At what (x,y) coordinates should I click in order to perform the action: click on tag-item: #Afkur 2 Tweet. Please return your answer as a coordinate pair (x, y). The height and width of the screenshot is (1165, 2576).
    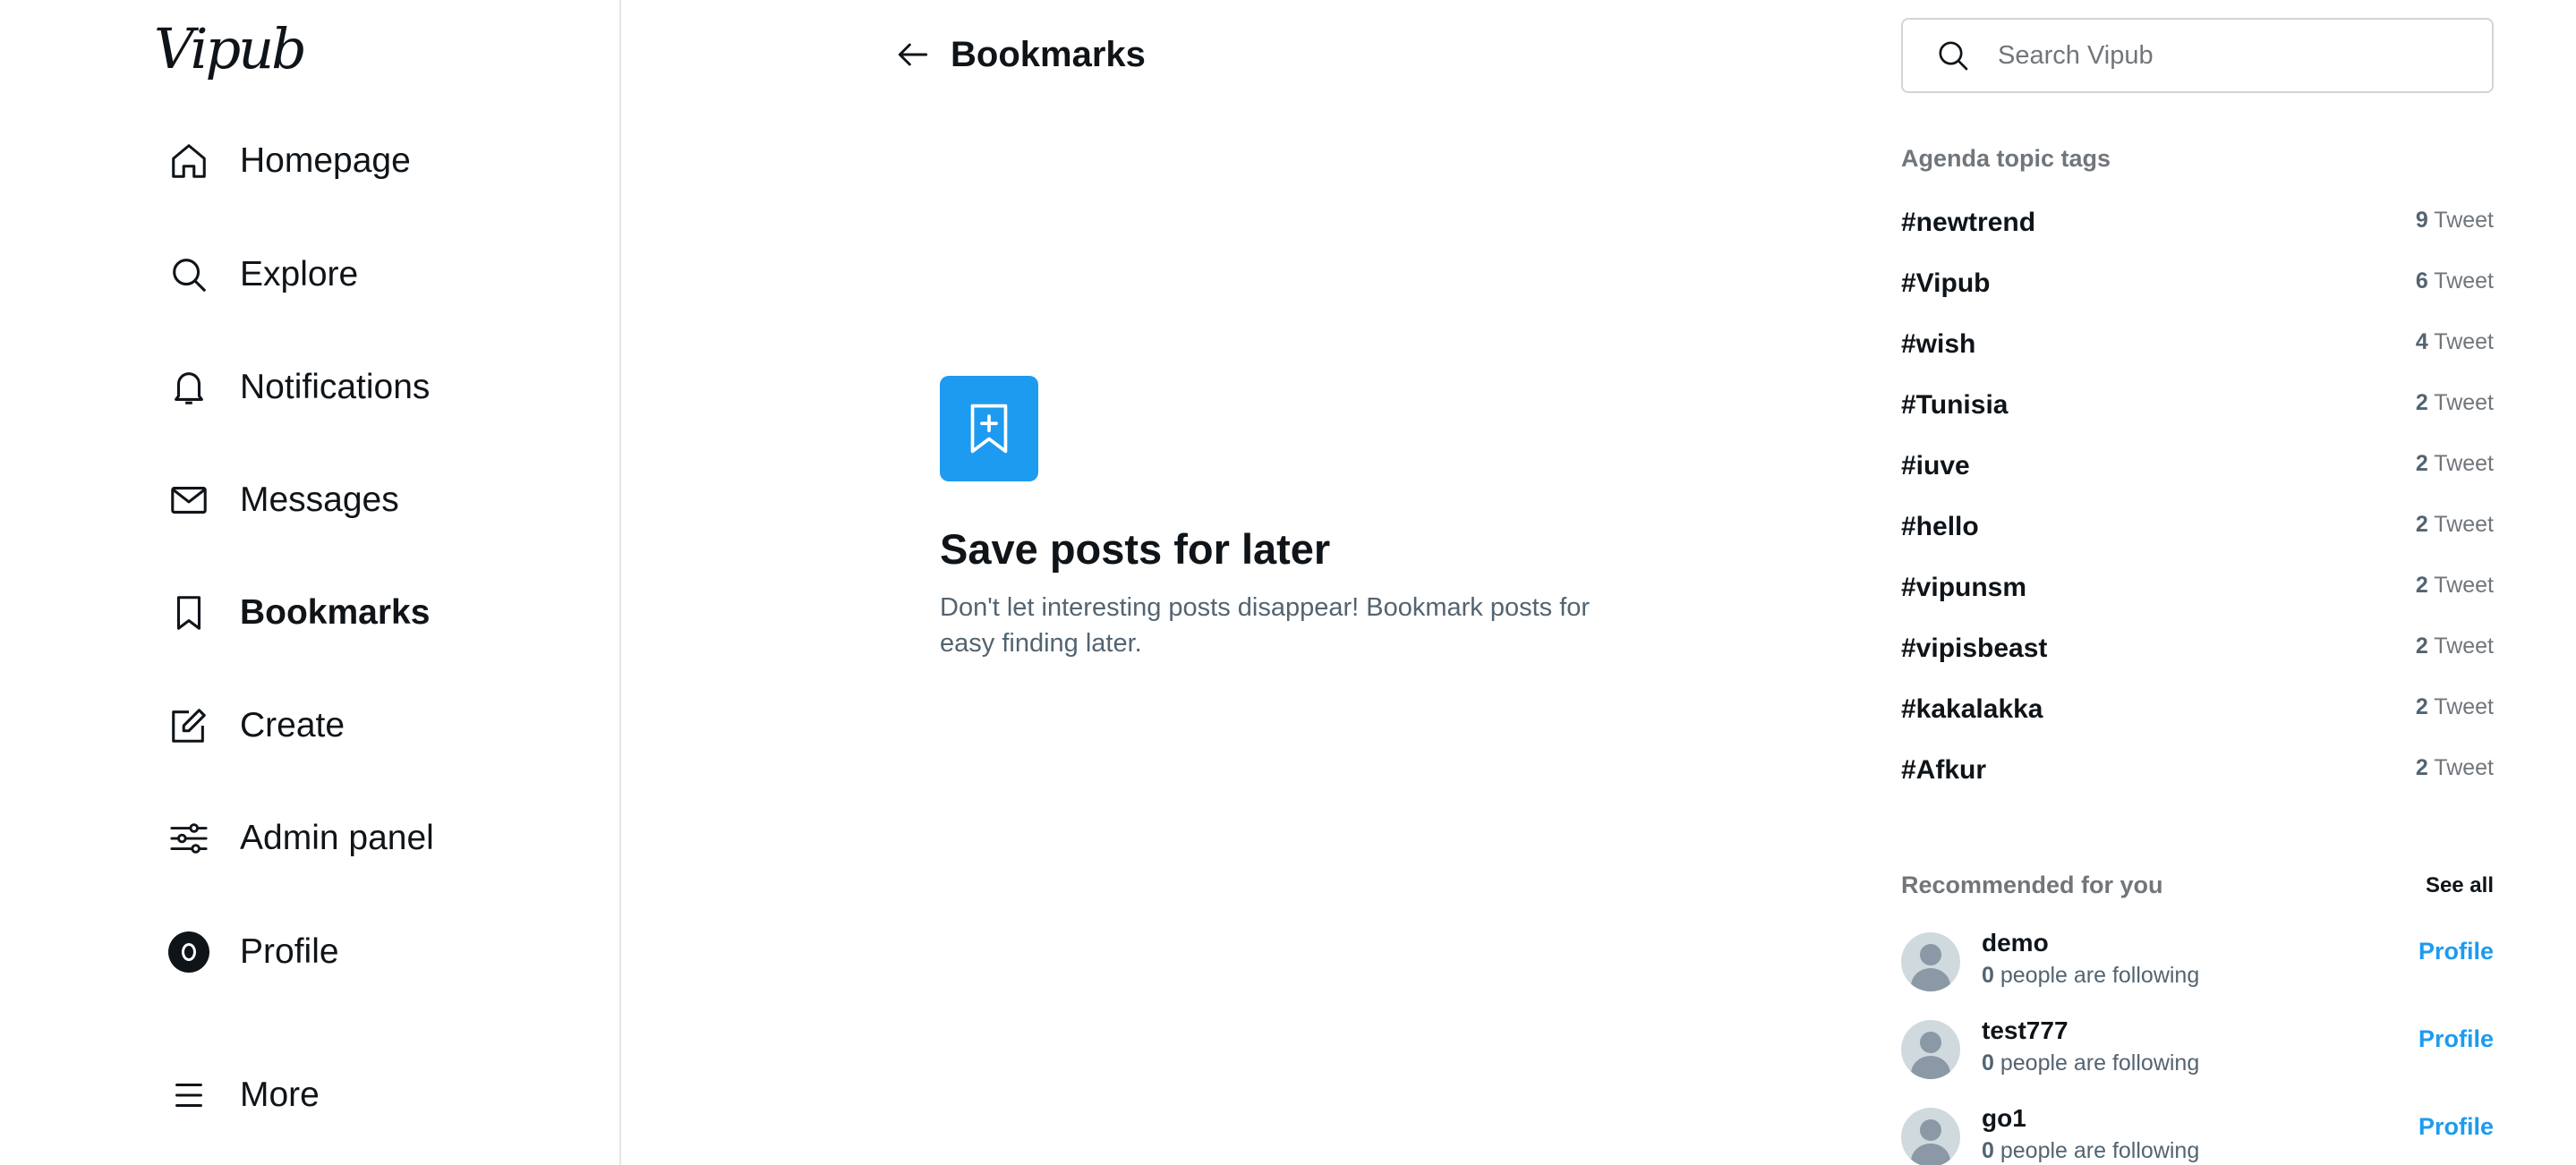
    Looking at the image, I should click on (2197, 769).